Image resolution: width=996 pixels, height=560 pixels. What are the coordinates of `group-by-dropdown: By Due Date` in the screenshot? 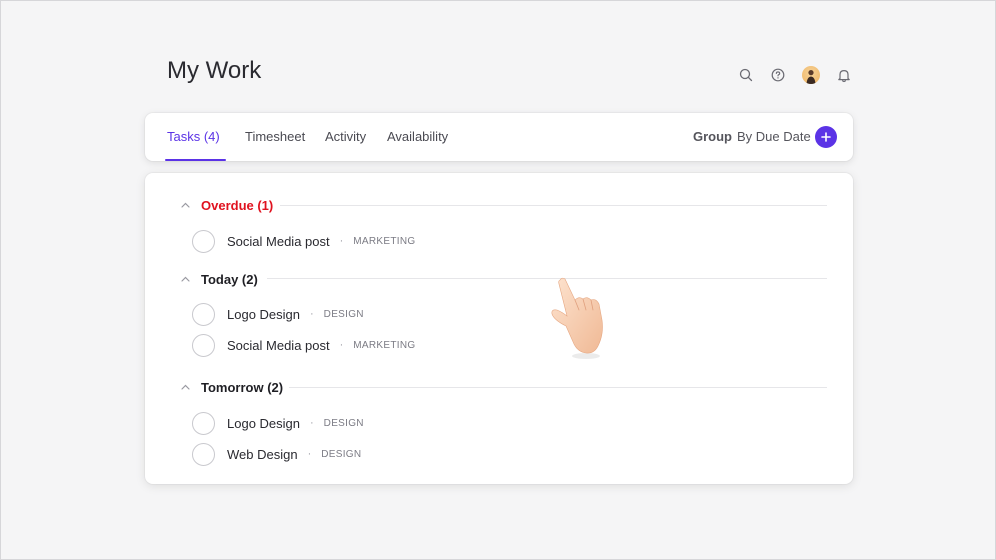 It's located at (774, 136).